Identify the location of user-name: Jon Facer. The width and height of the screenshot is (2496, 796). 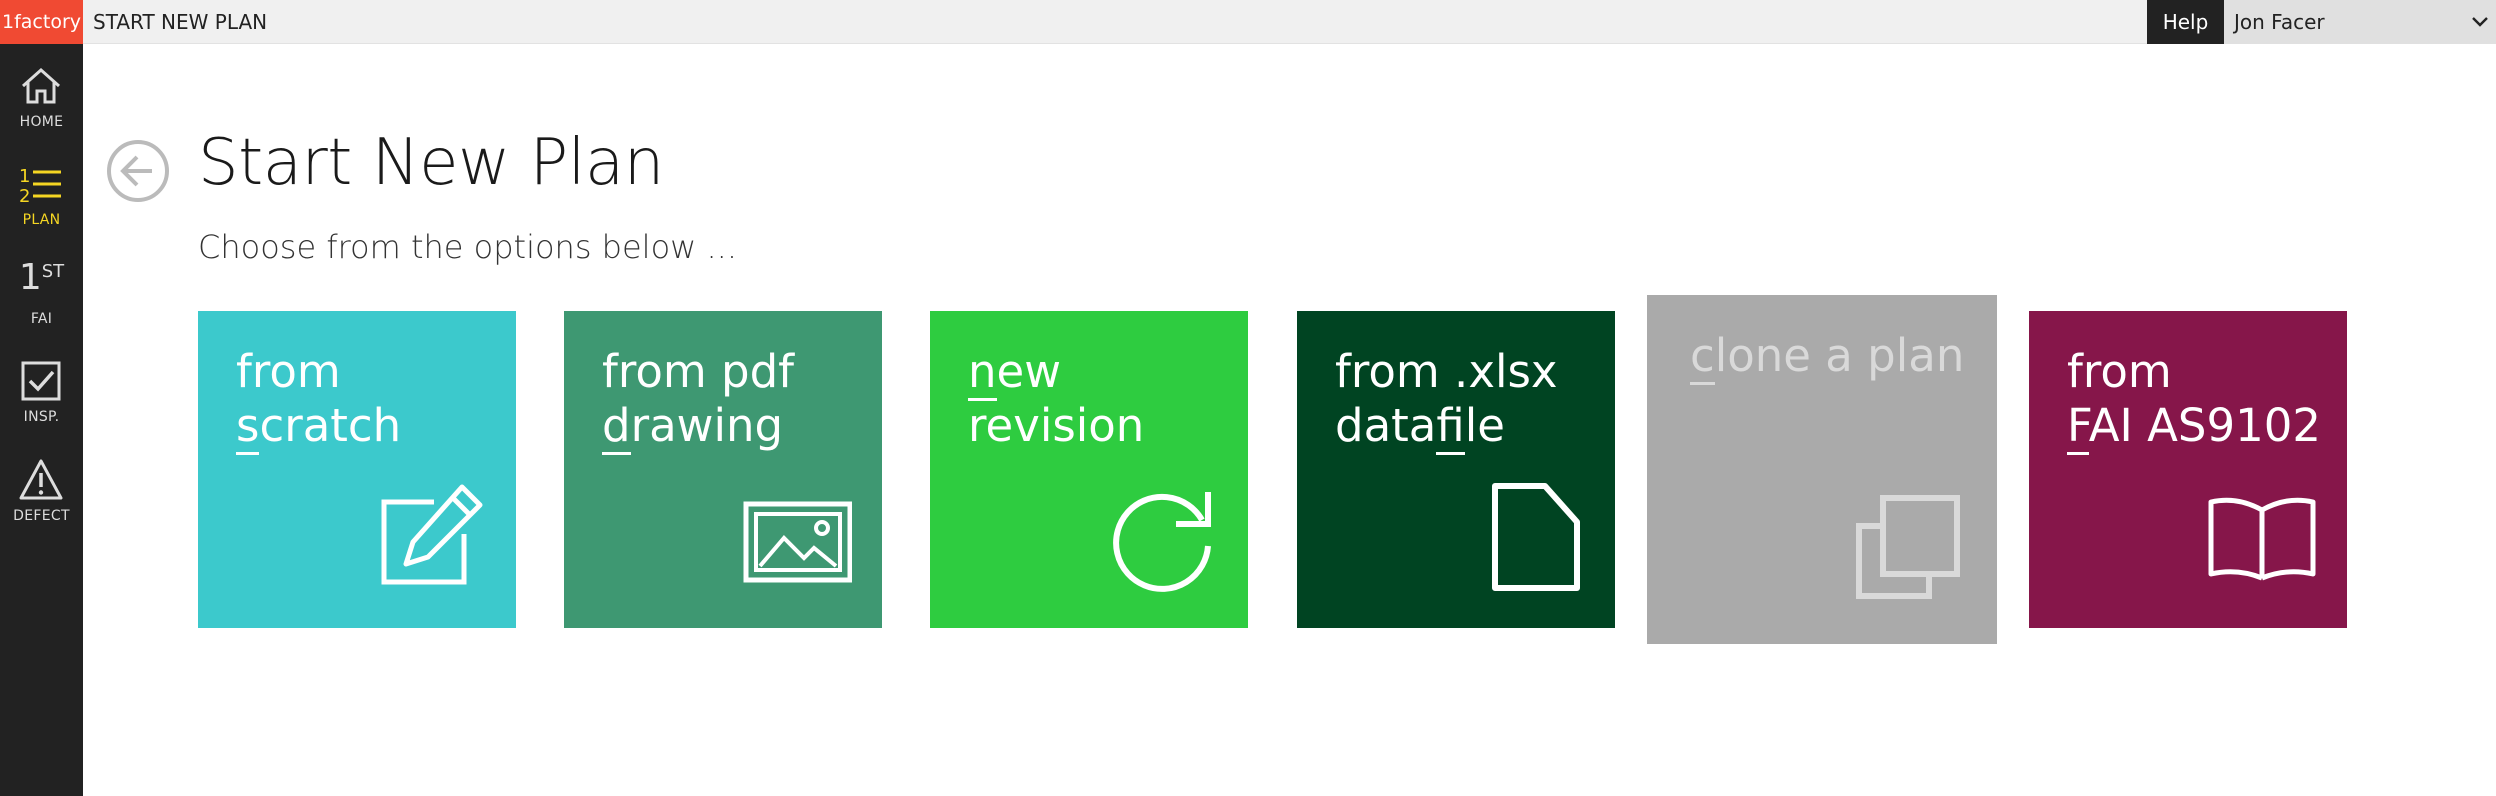
(2279, 22).